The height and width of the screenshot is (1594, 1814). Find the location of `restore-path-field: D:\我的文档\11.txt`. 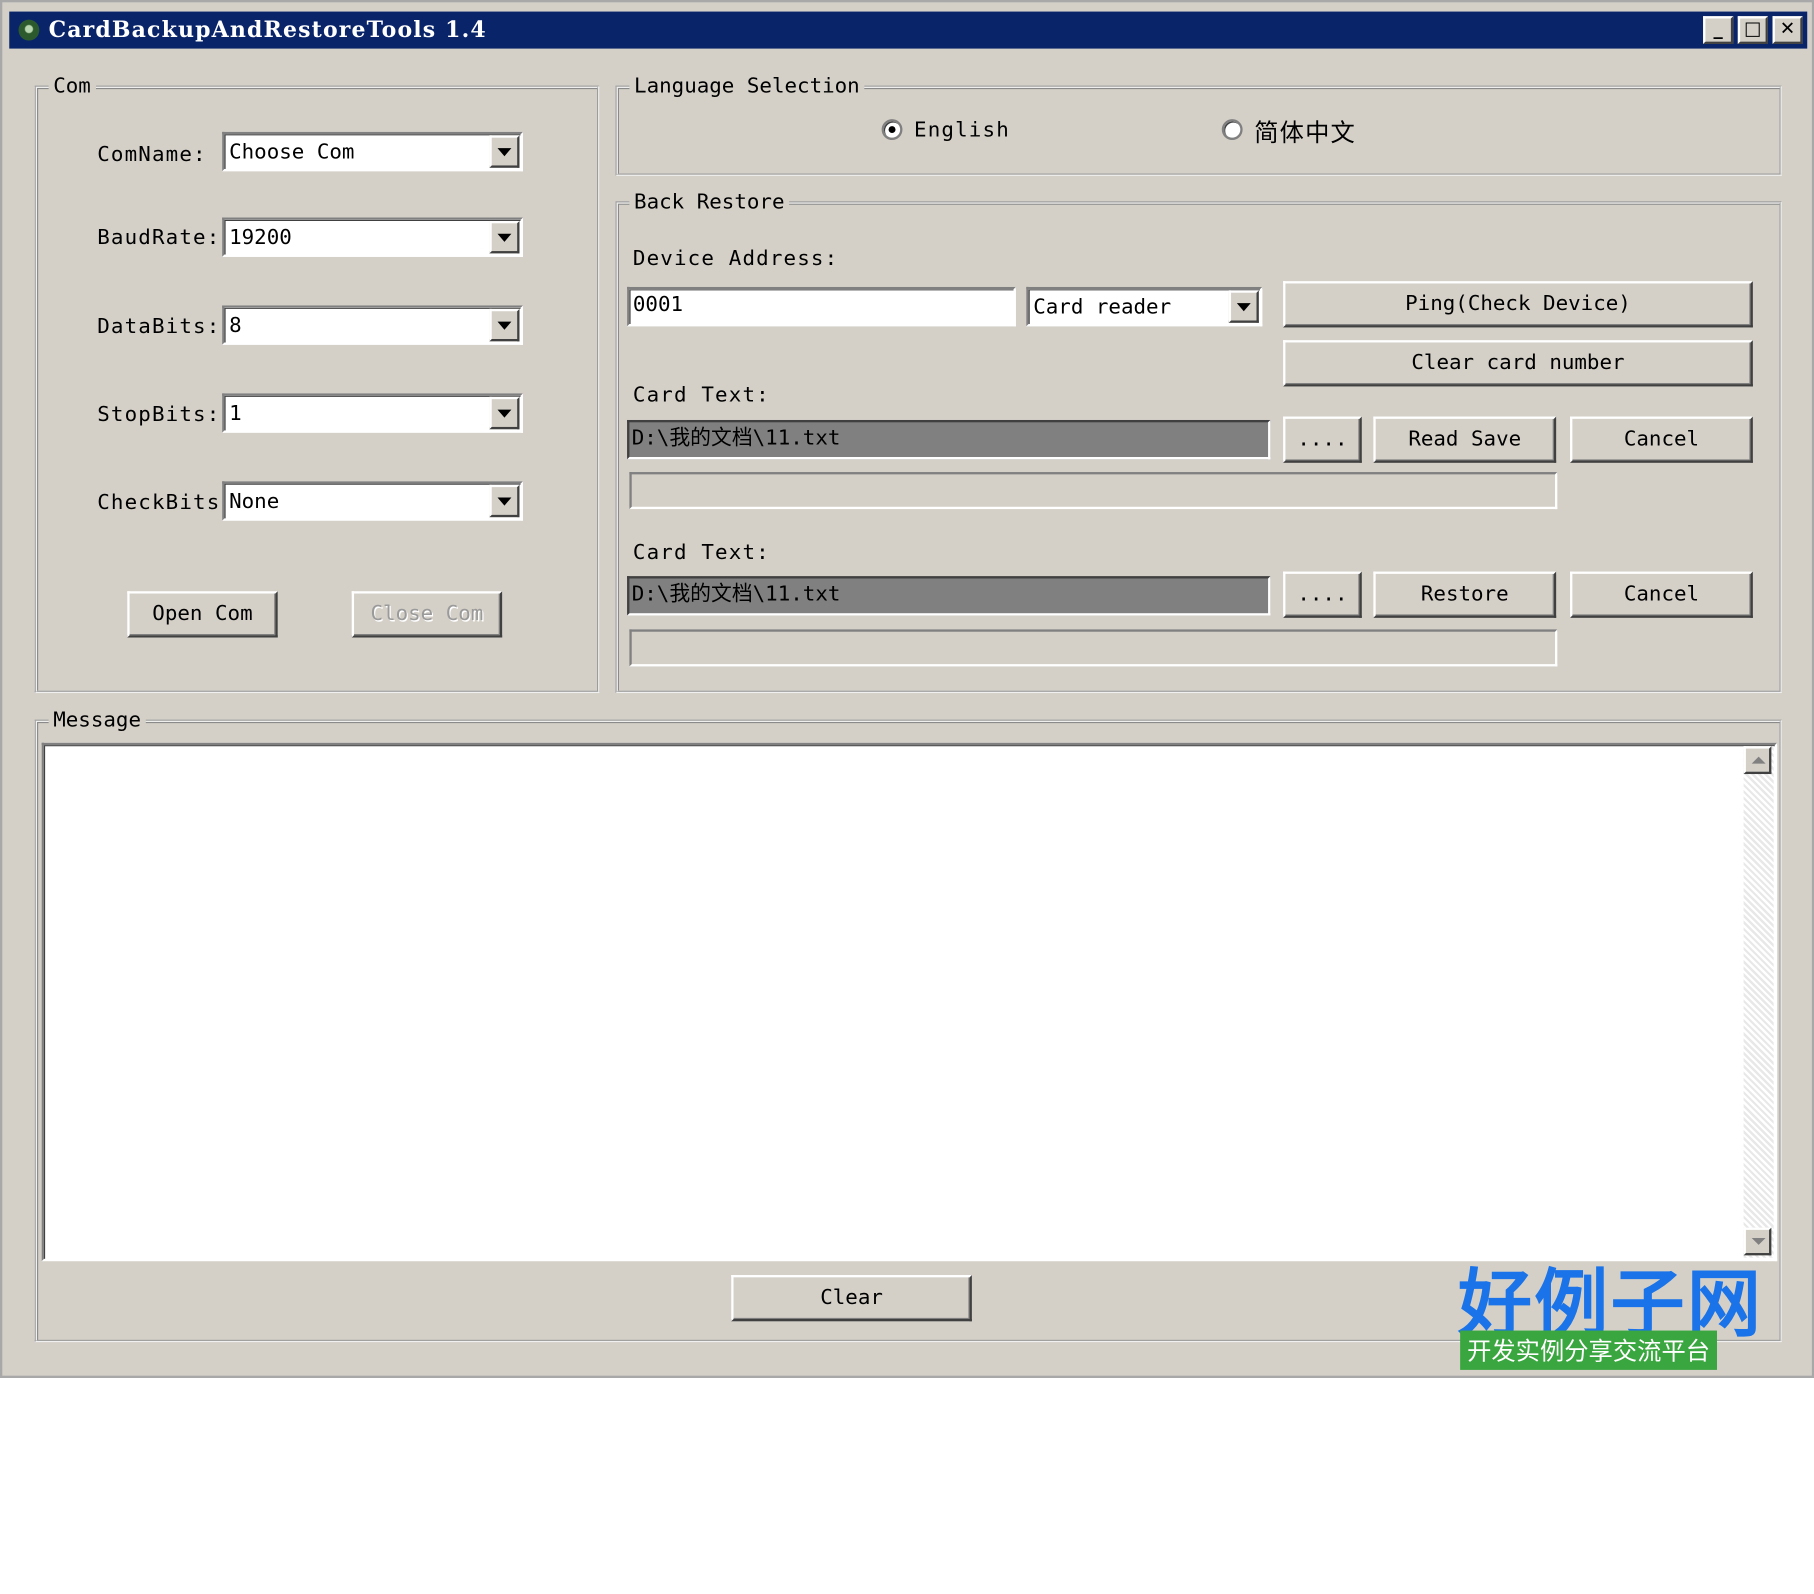

restore-path-field: D:\我的文档\11.txt is located at coordinates (949, 596).